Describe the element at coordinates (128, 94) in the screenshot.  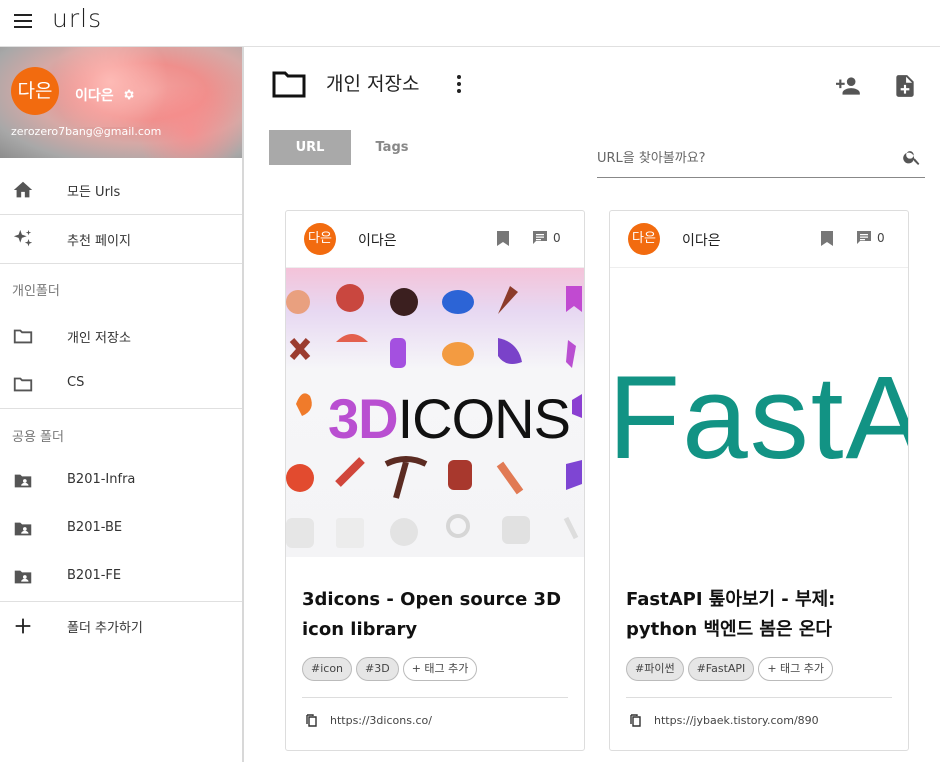
I see `settings-gear-icon` at that location.